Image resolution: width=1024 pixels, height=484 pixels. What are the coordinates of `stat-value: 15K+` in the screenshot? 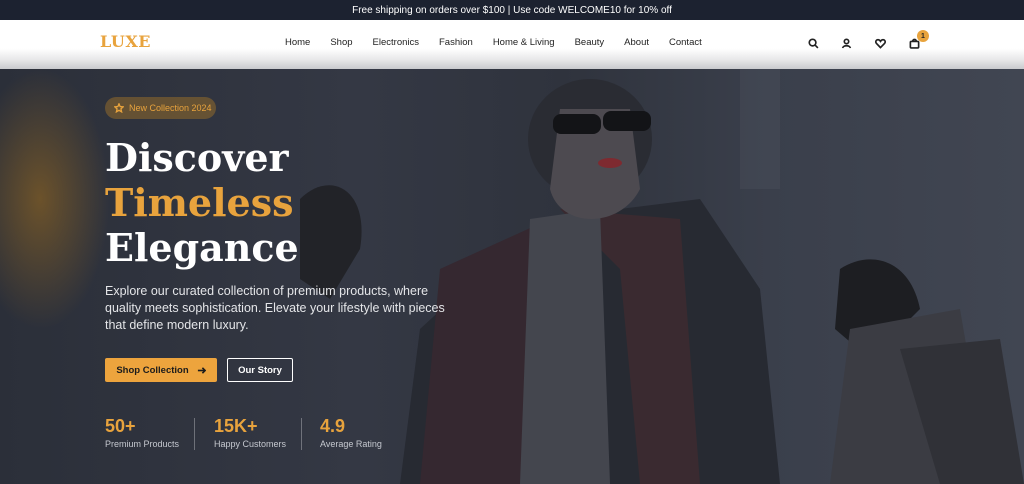 It's located at (236, 426).